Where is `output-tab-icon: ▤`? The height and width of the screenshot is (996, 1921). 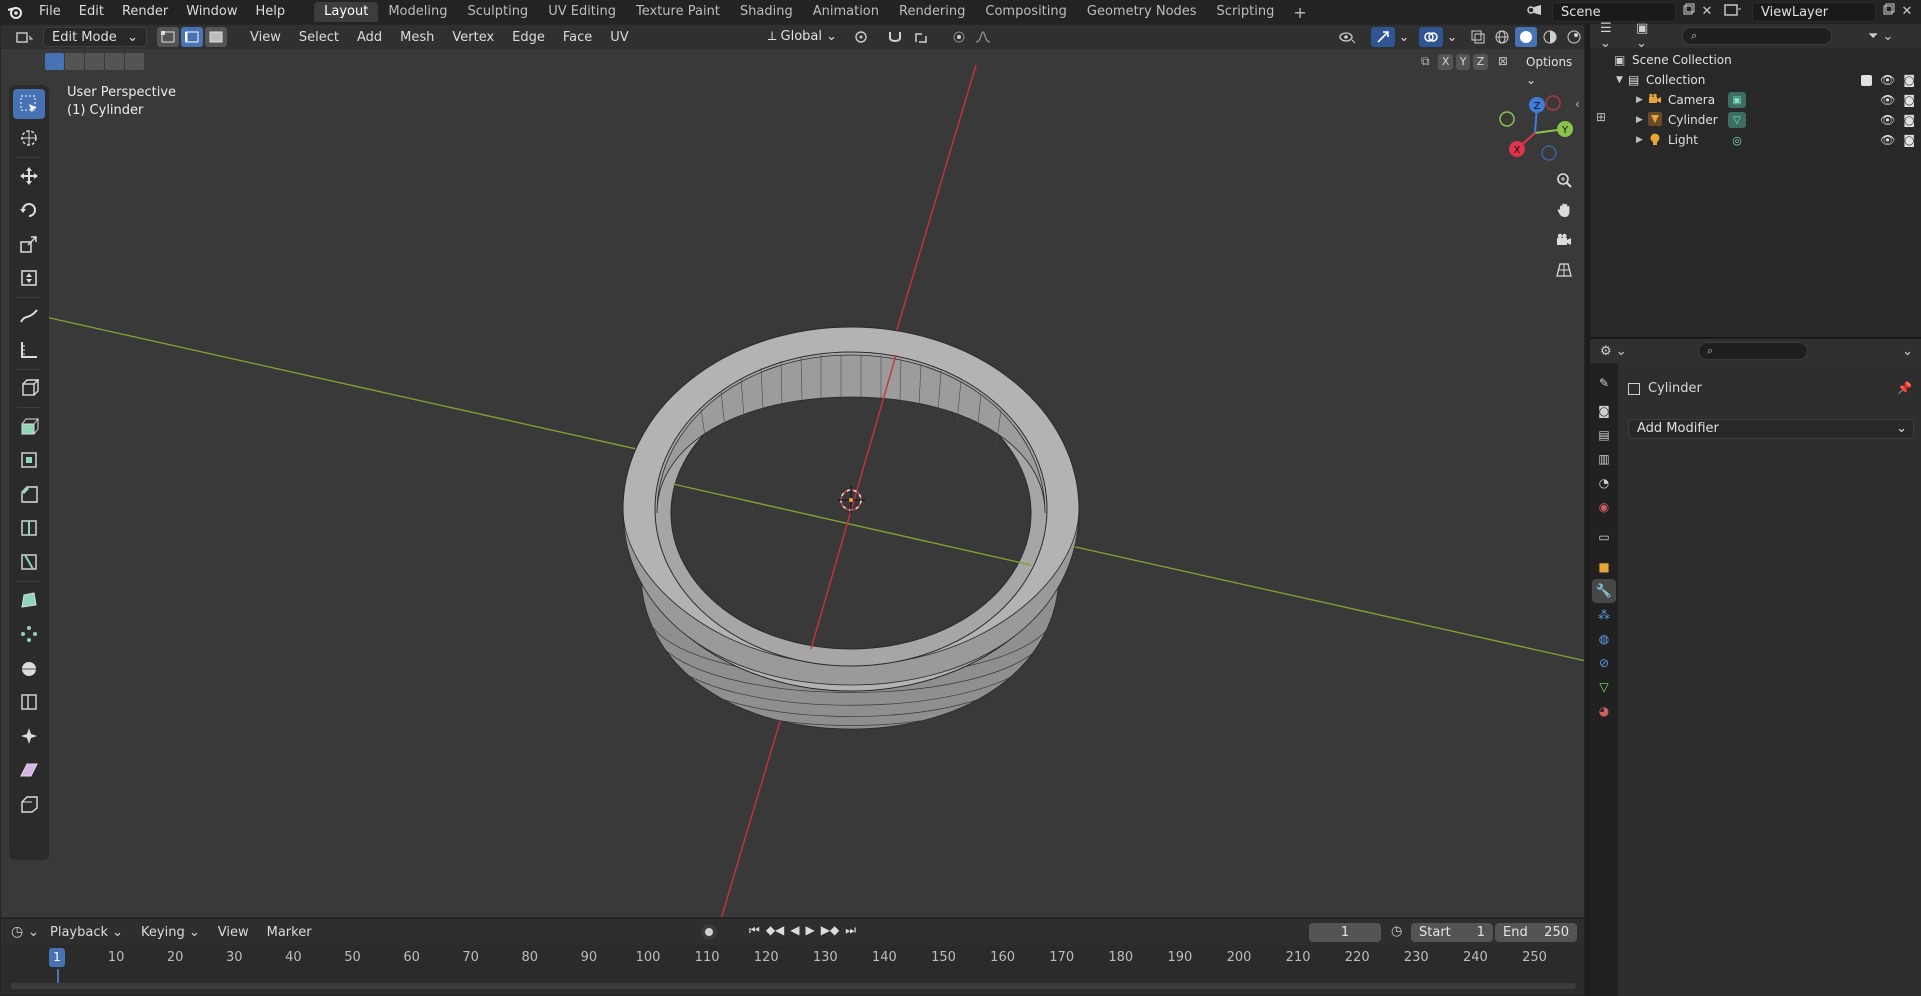
output-tab-icon: ▤ is located at coordinates (1604, 435).